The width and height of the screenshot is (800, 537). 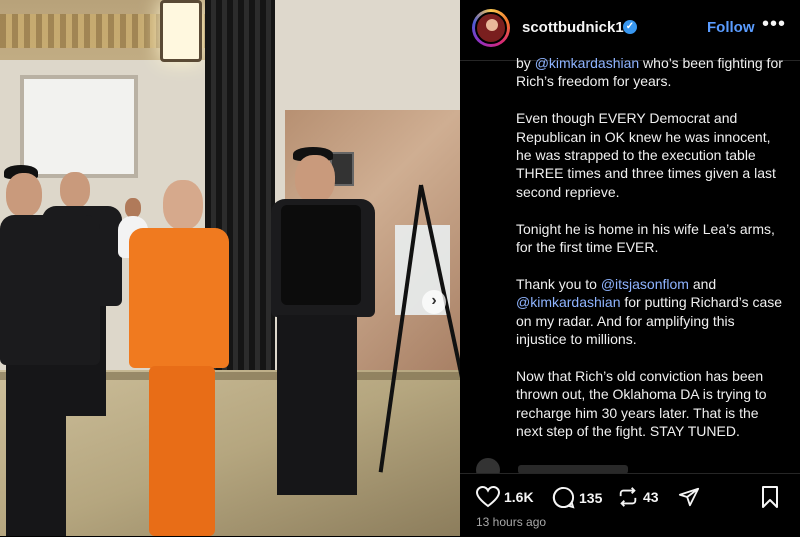 I want to click on tripod-easel, so click(x=419, y=329).